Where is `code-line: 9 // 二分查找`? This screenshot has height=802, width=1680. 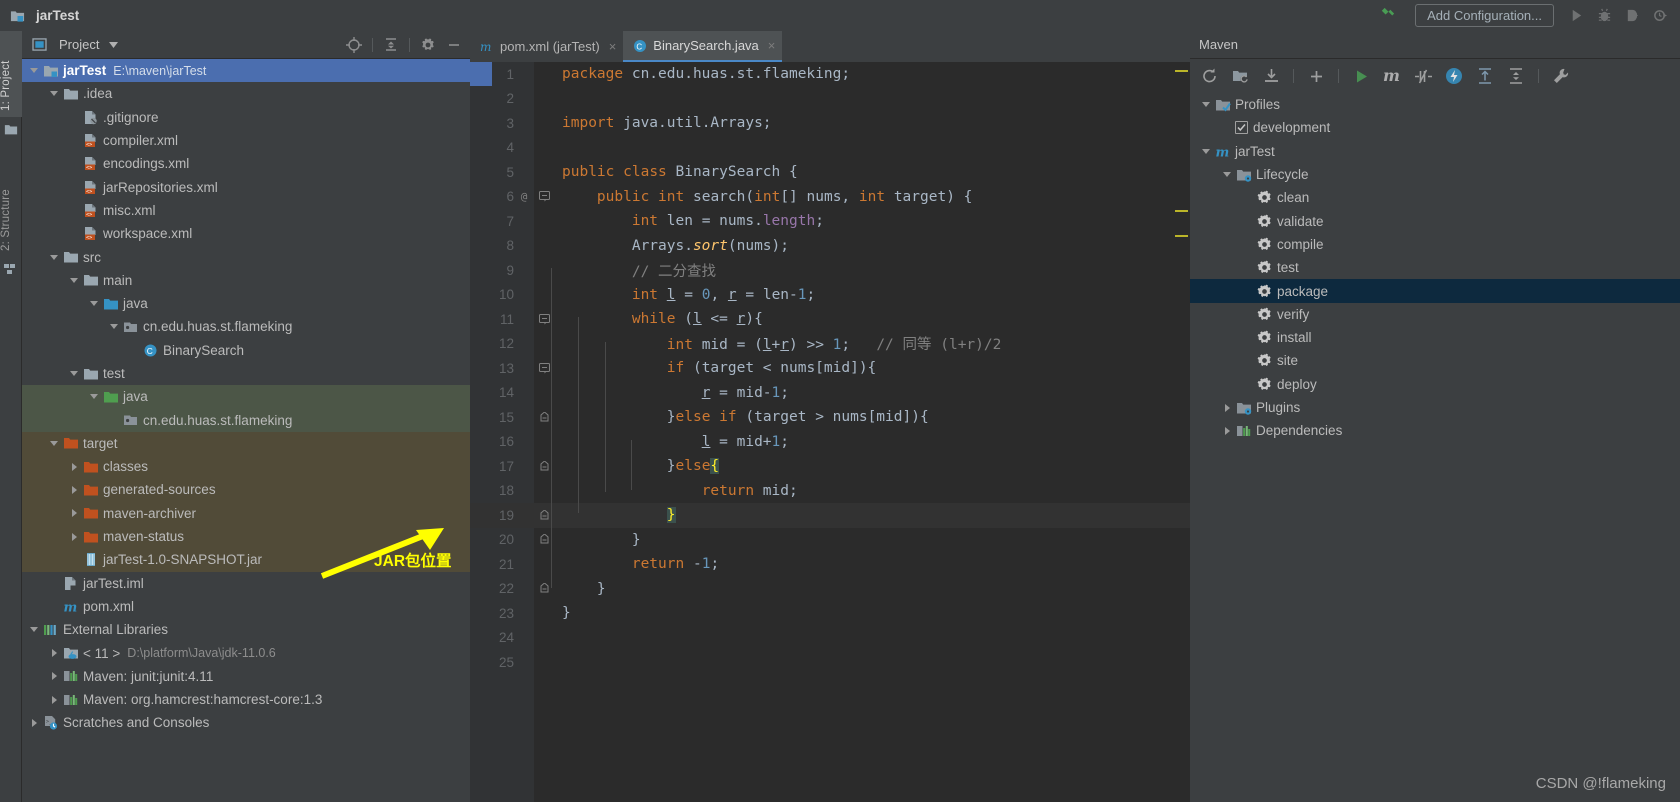
code-line: 9 // 二分查找 is located at coordinates (830, 270).